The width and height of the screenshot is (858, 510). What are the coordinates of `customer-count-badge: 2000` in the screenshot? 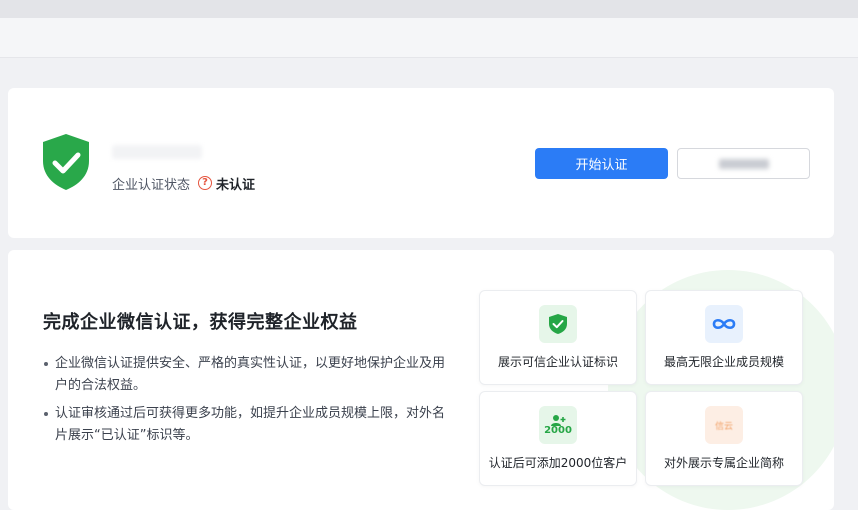 It's located at (558, 430).